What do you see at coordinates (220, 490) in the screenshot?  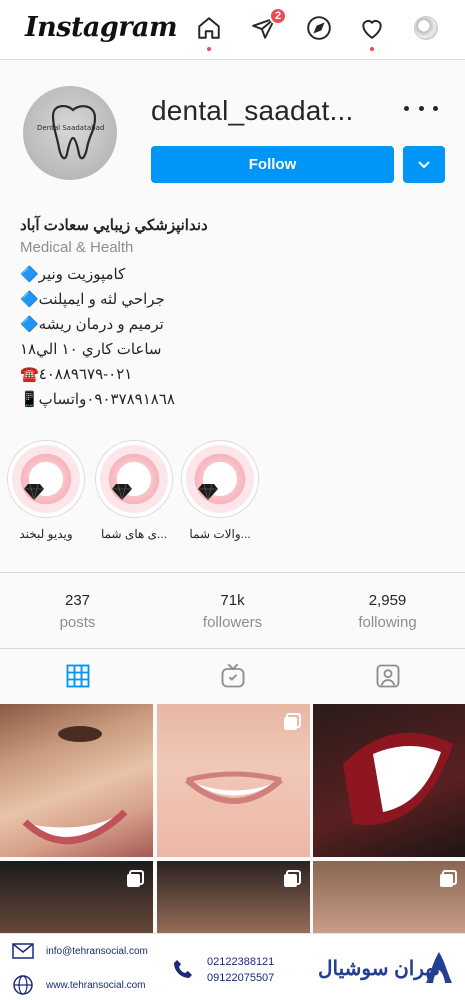 I see `story-highlight: ...والات شما` at bounding box center [220, 490].